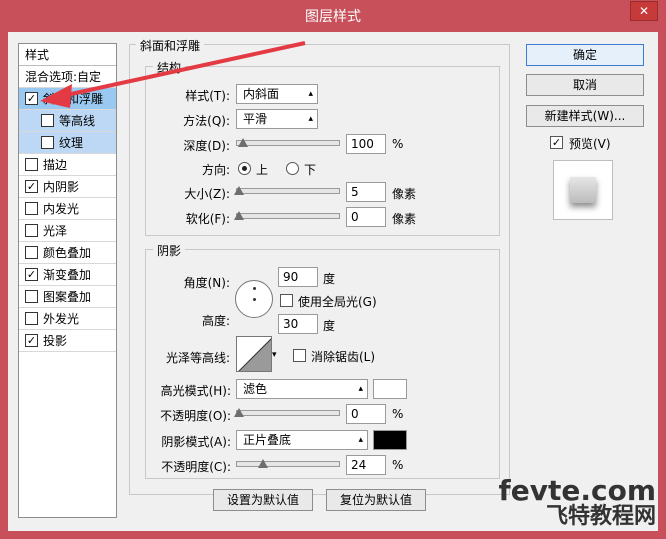 This screenshot has width=666, height=539. I want to click on highlight-color-swatch, so click(390, 389).